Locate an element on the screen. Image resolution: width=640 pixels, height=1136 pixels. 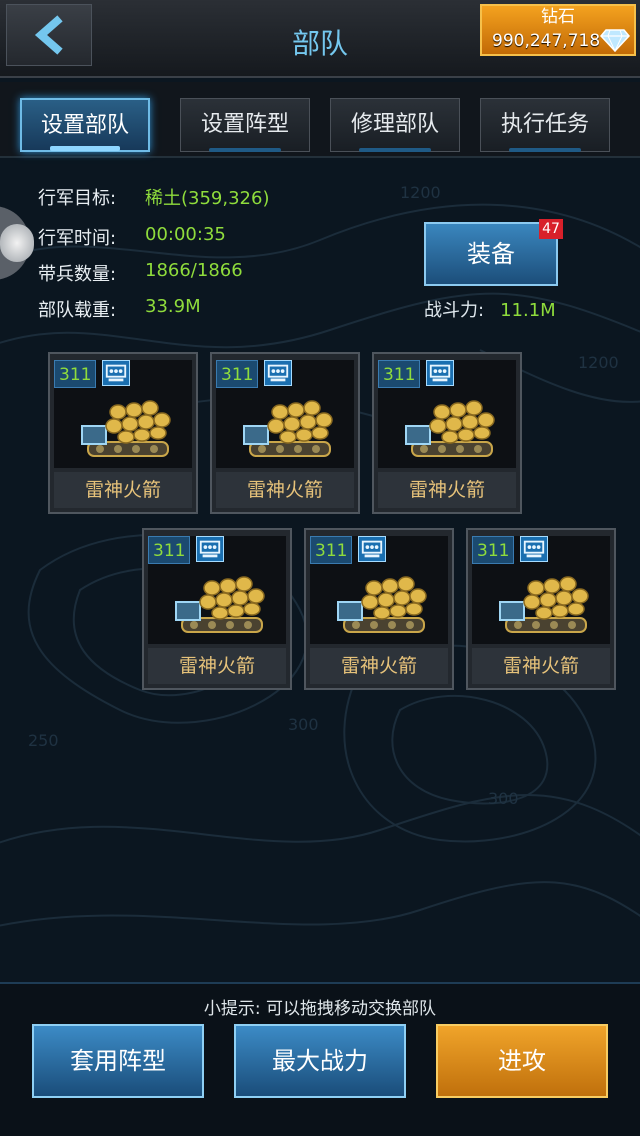
map-label: 250 is located at coordinates (43, 740).